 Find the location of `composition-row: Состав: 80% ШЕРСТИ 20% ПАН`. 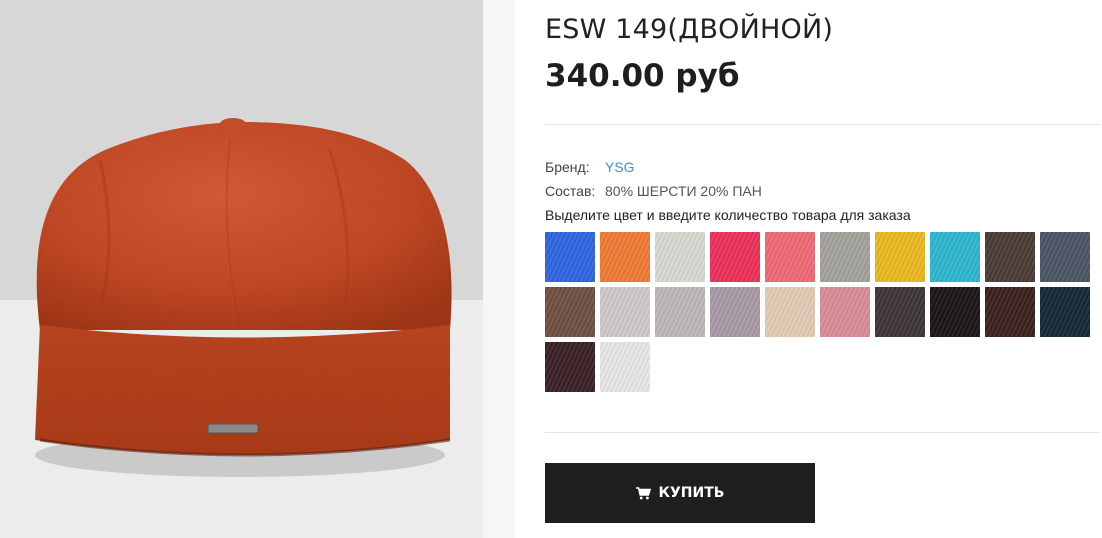

composition-row: Состав: 80% ШЕРСТИ 20% ПАН is located at coordinates (653, 191).